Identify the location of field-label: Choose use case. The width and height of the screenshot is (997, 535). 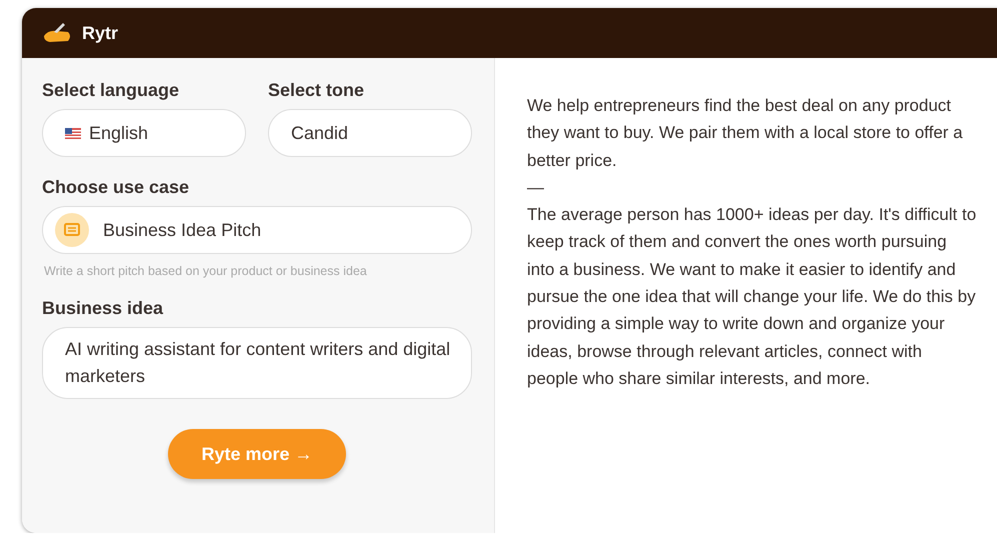
(116, 187).